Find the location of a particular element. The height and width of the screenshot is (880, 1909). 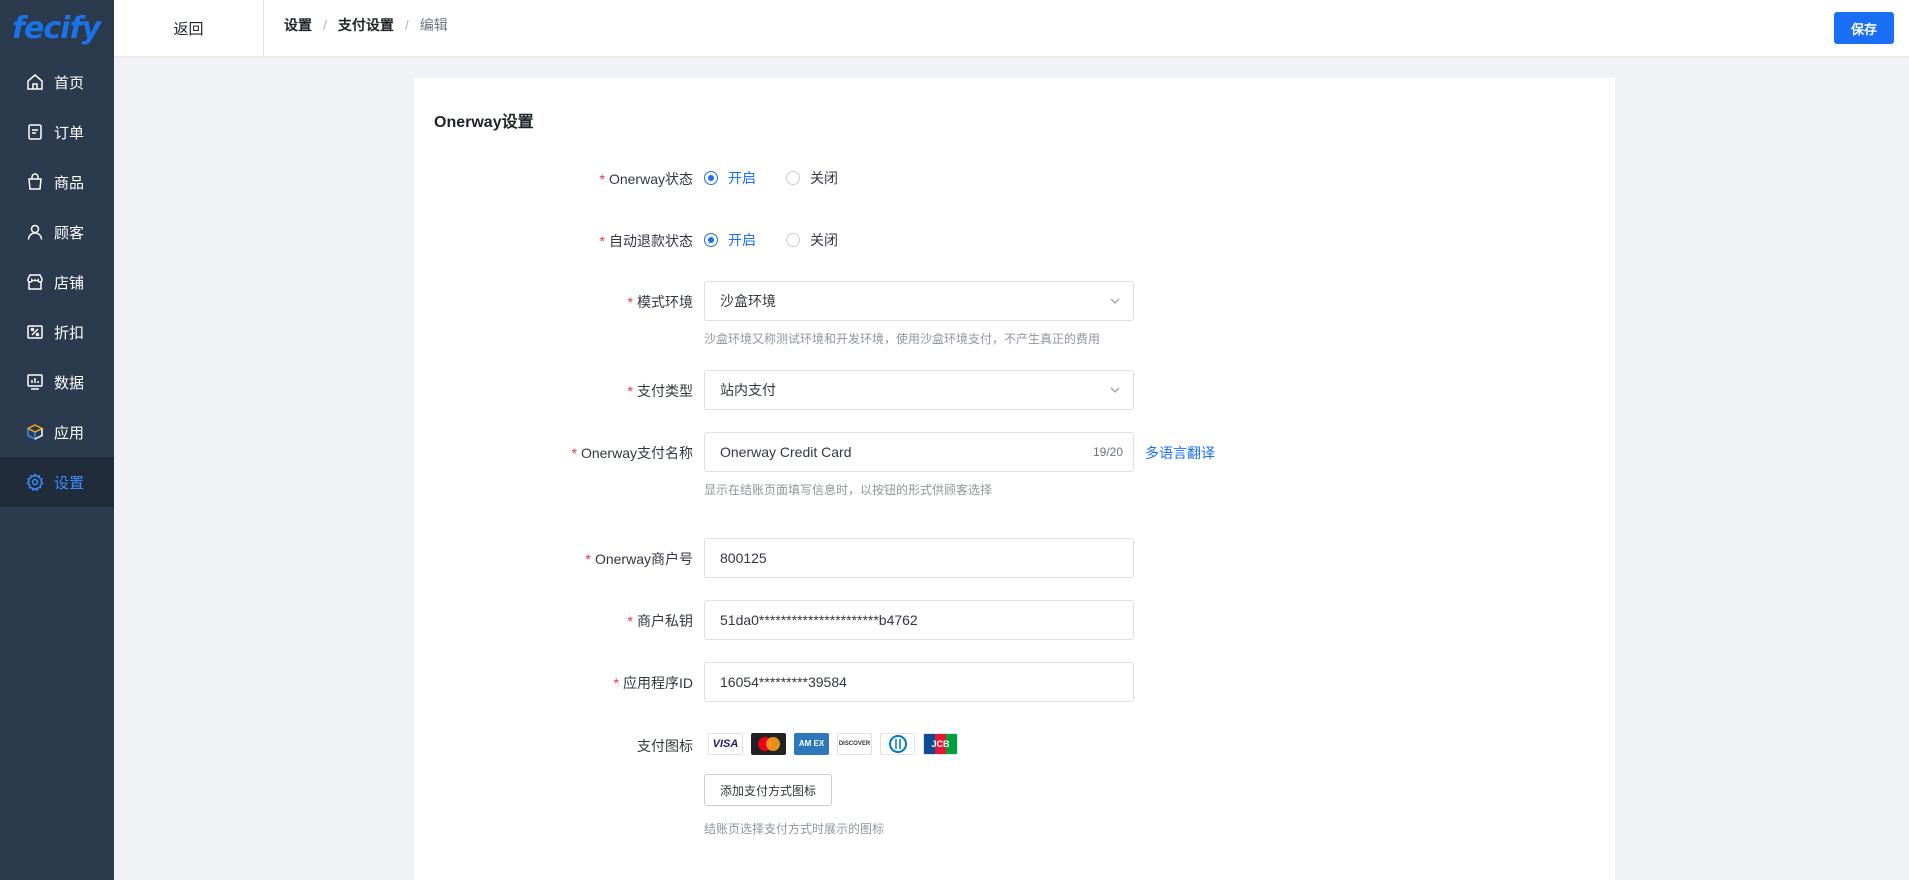

pay-icons-hint: 结账页选择支付方式时展示的图标 is located at coordinates (794, 829).